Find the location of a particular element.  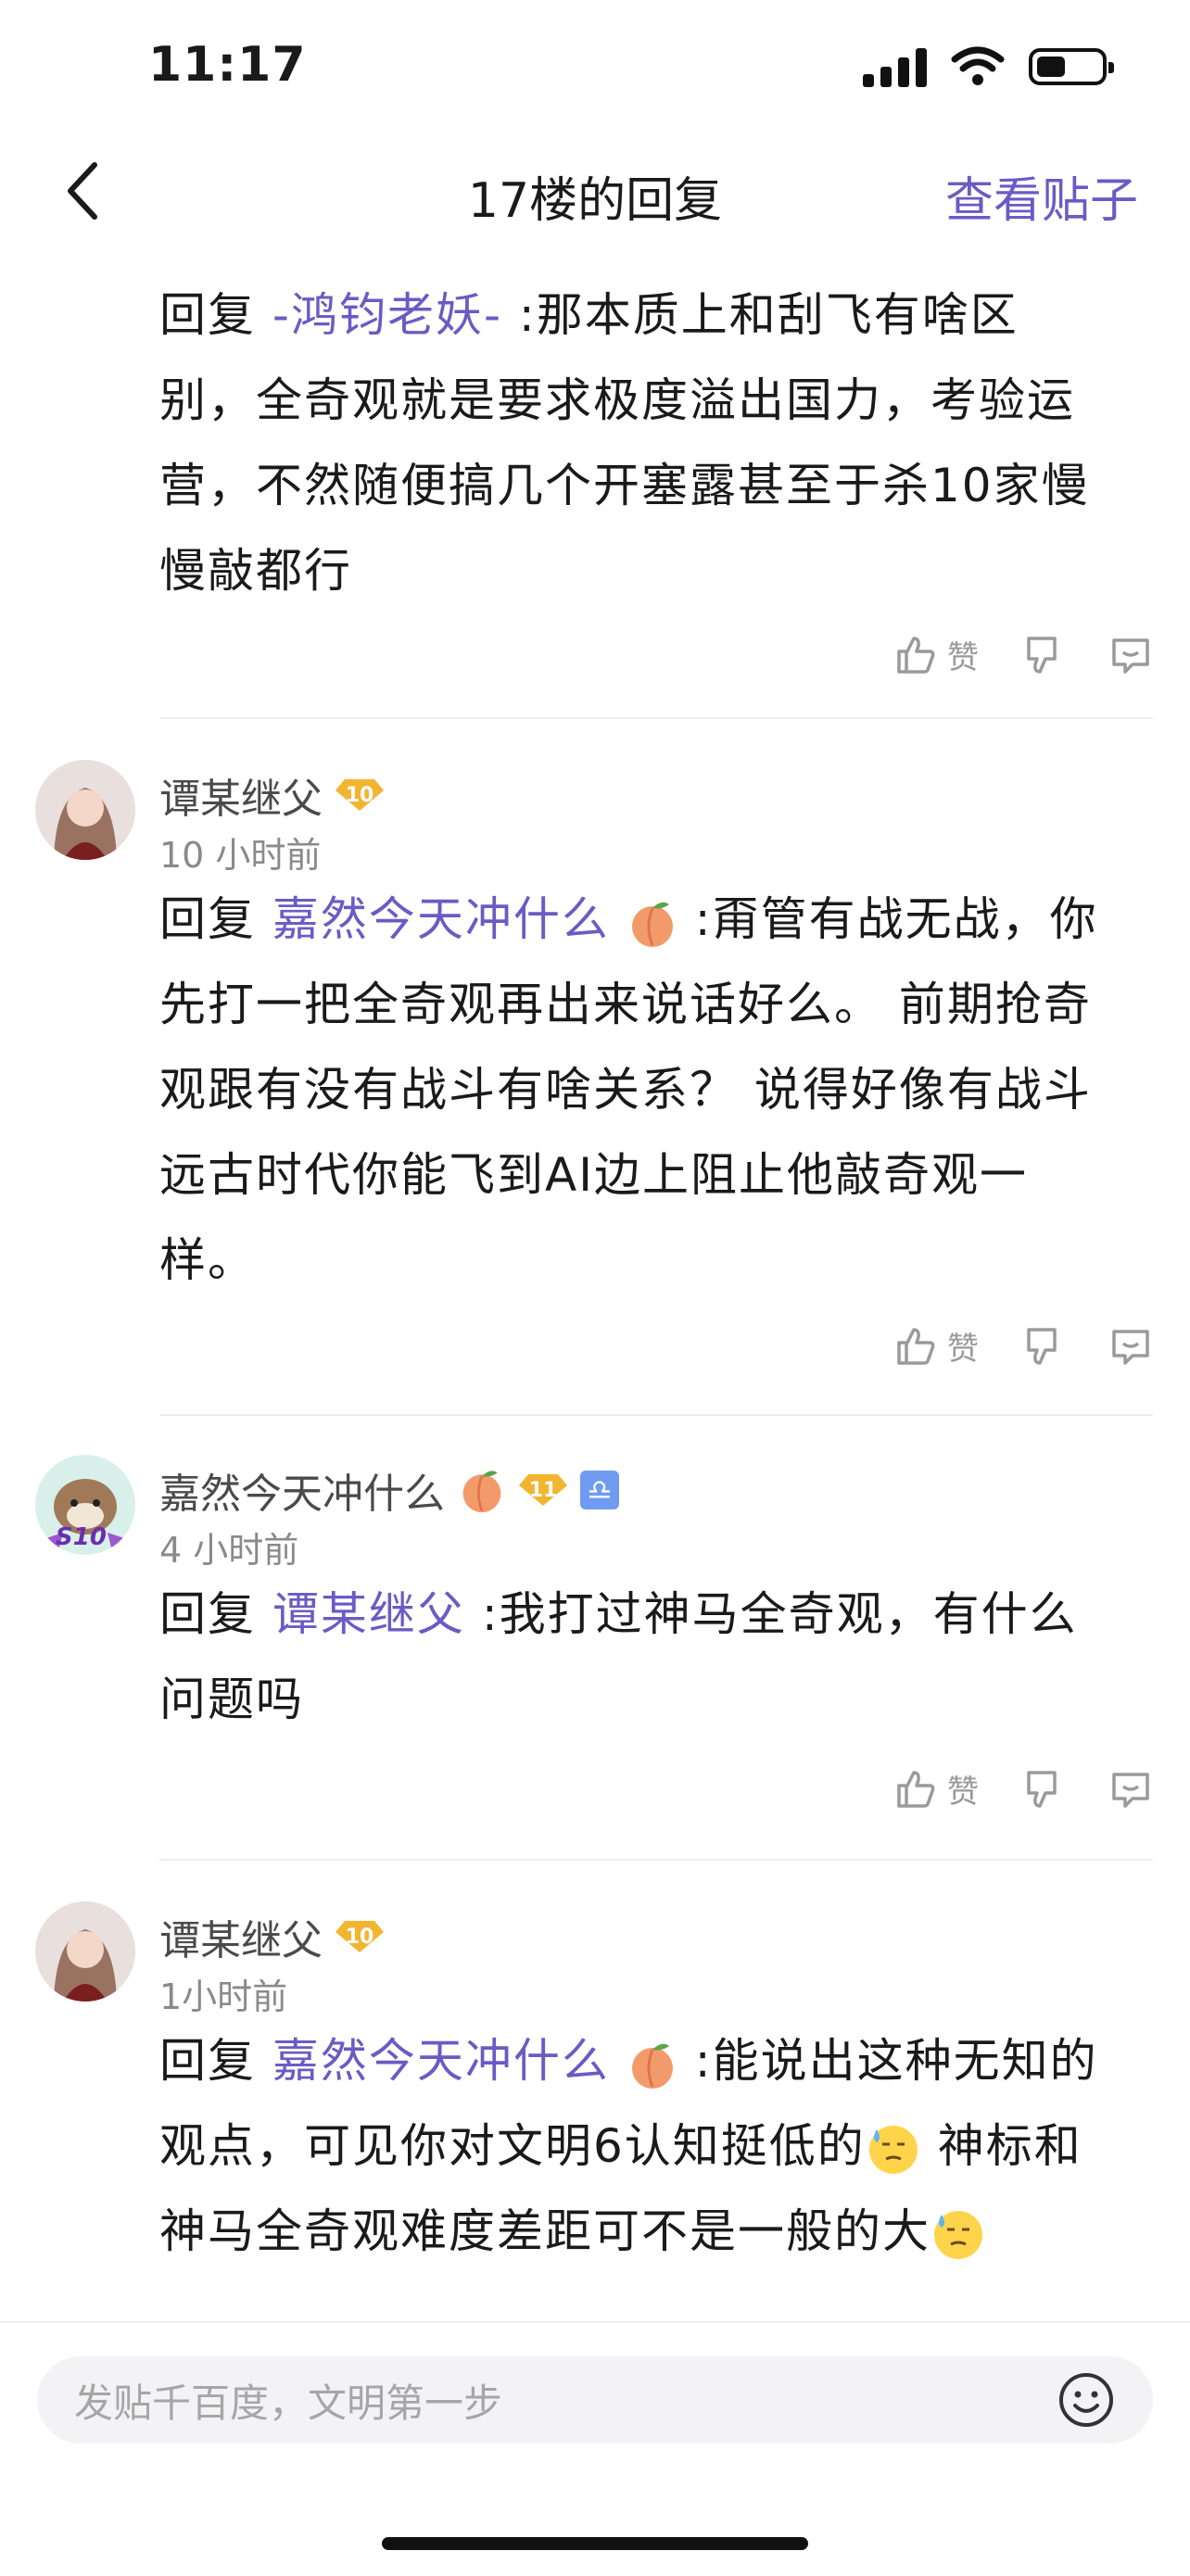

comment-text-line: 观点，可见你对文明6认知挺低的 is located at coordinates (512, 2146).